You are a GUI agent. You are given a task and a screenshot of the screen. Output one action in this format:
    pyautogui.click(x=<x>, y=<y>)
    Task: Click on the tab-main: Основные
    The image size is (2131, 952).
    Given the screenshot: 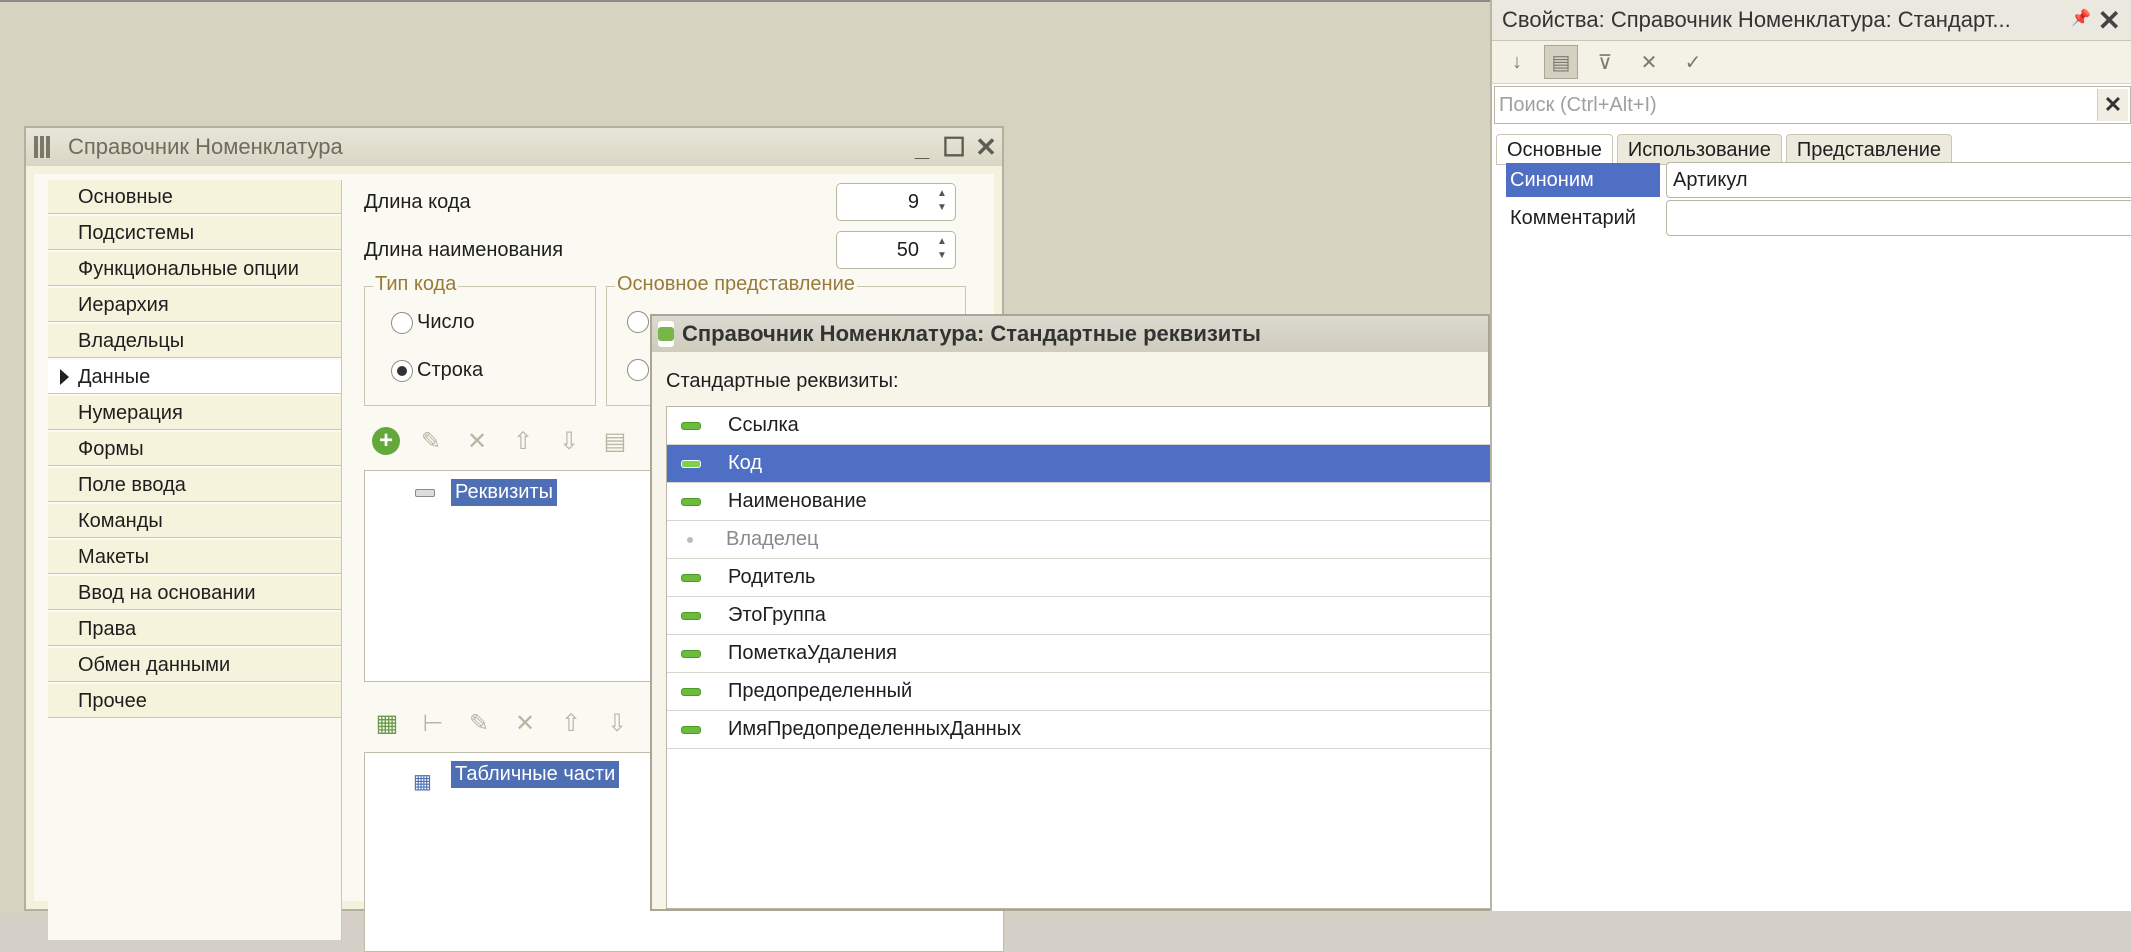 What is the action you would take?
    pyautogui.click(x=1554, y=149)
    